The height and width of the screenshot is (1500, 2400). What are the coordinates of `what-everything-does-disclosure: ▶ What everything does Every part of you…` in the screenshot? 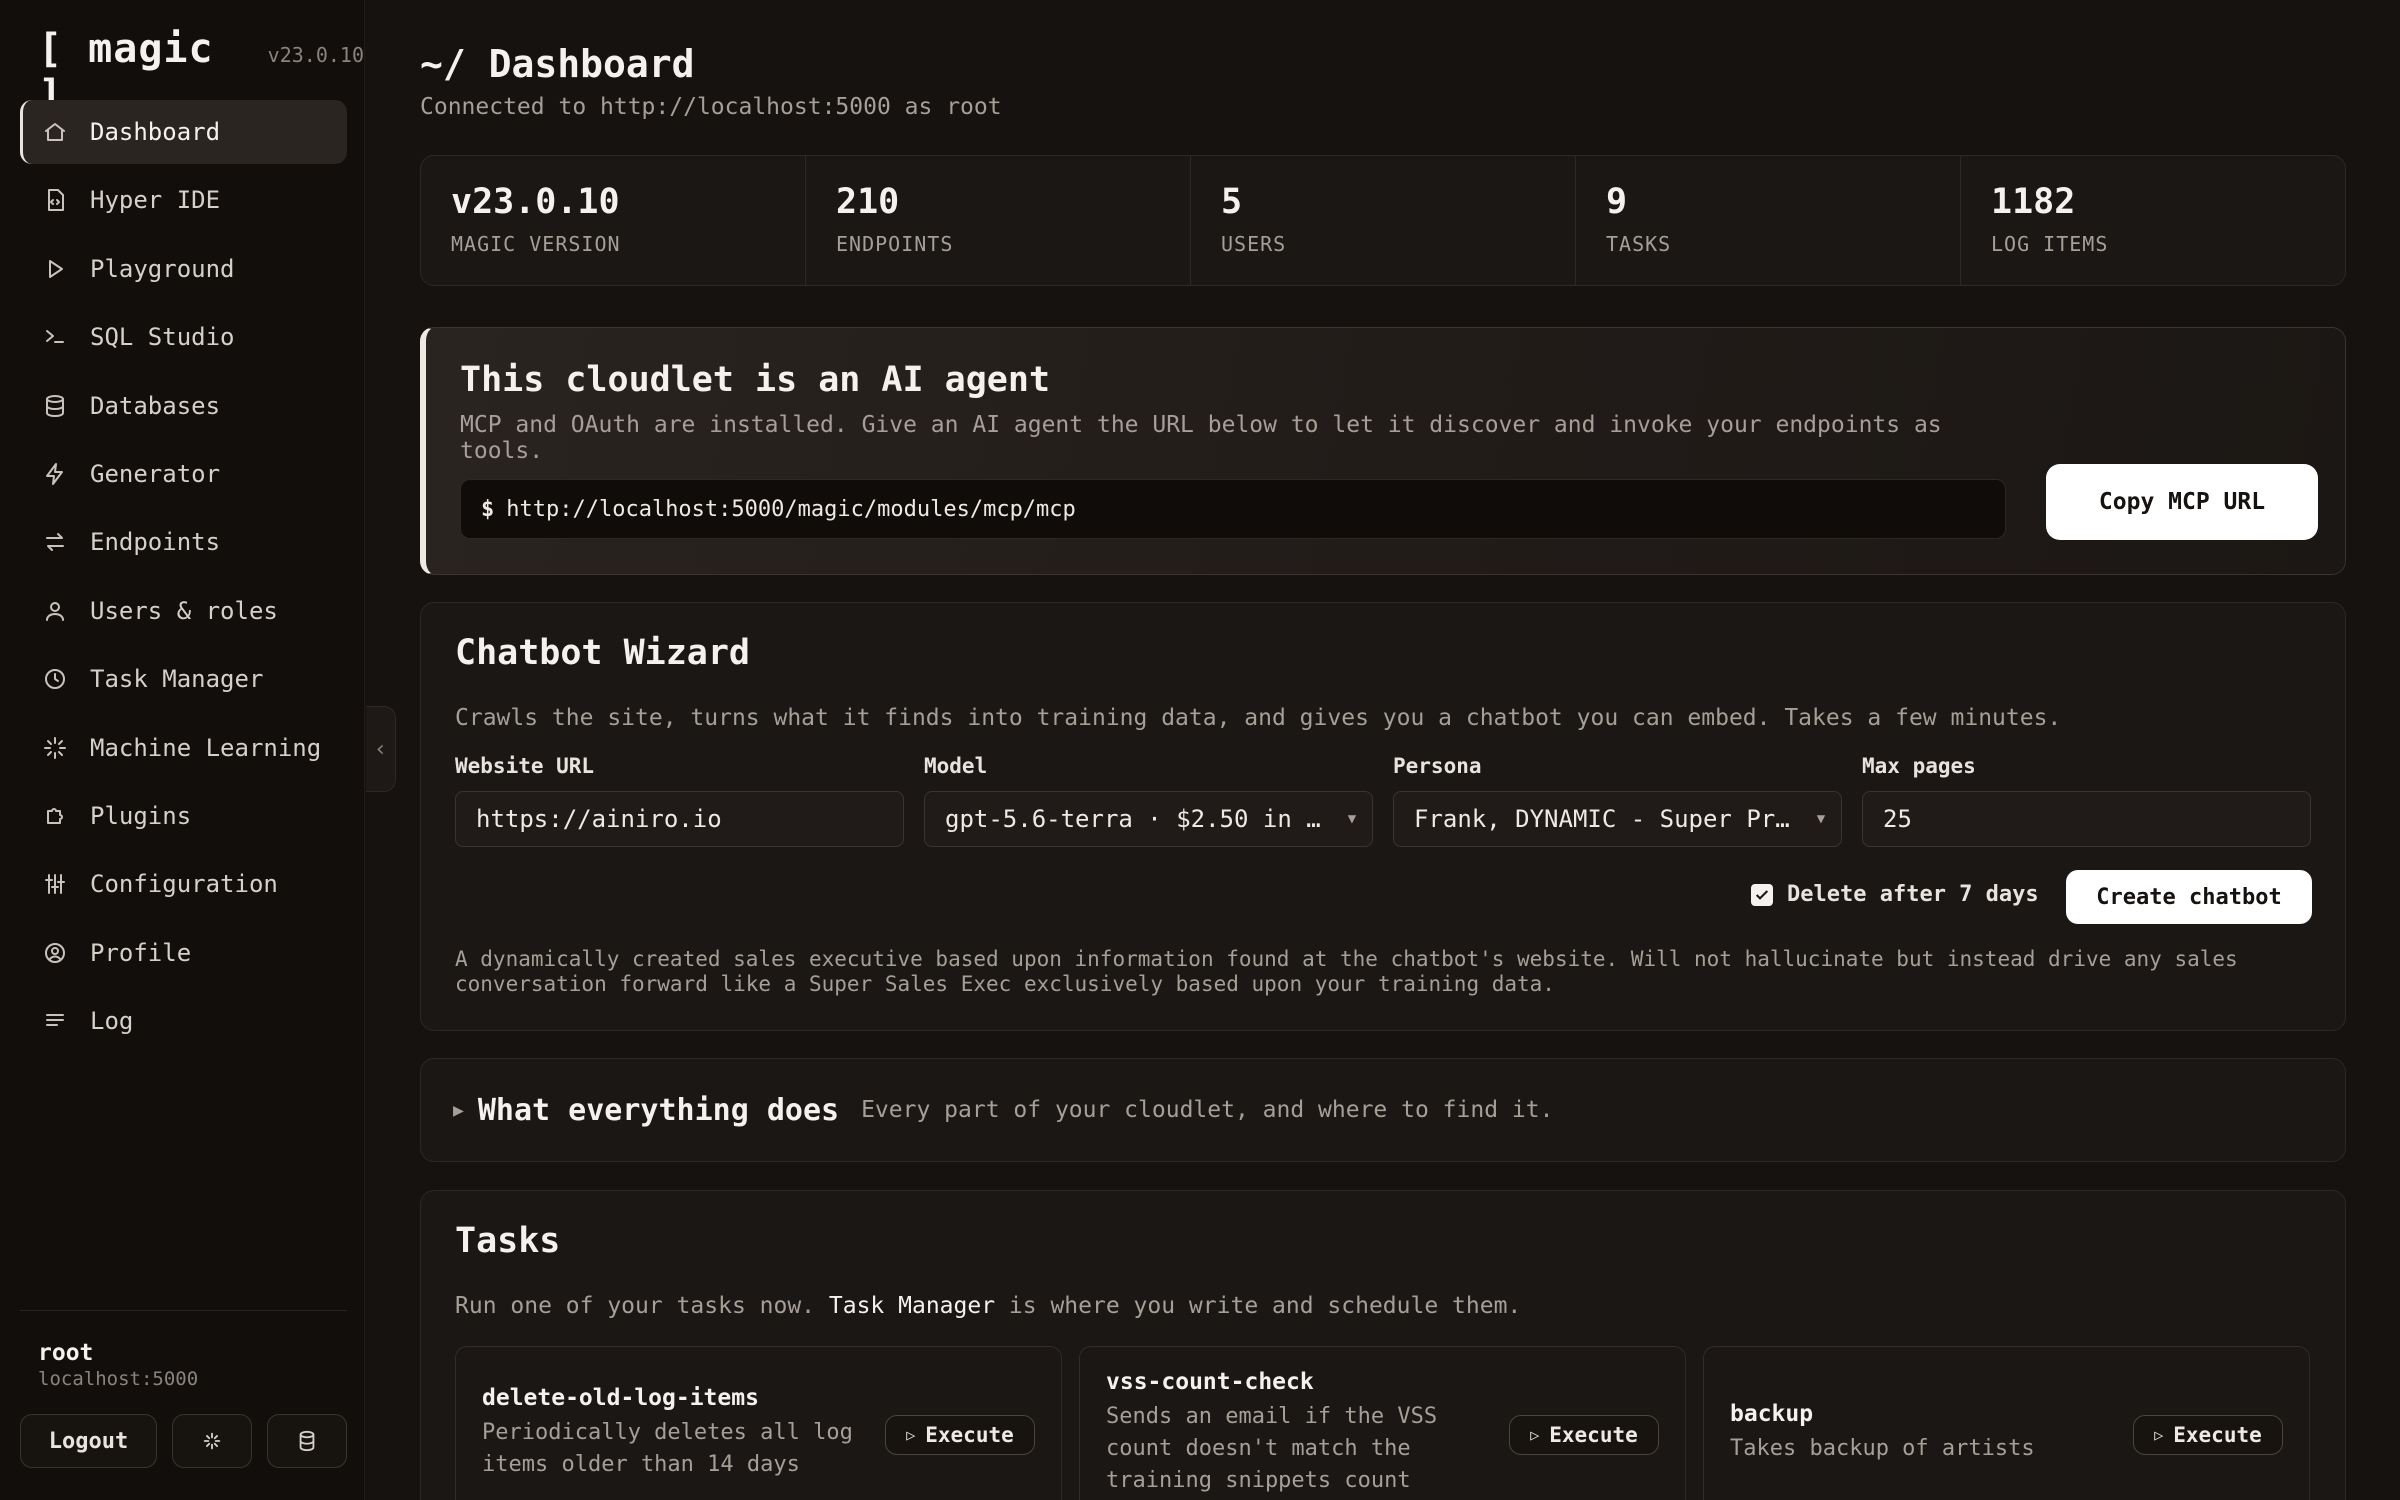 It's located at (1383, 1110).